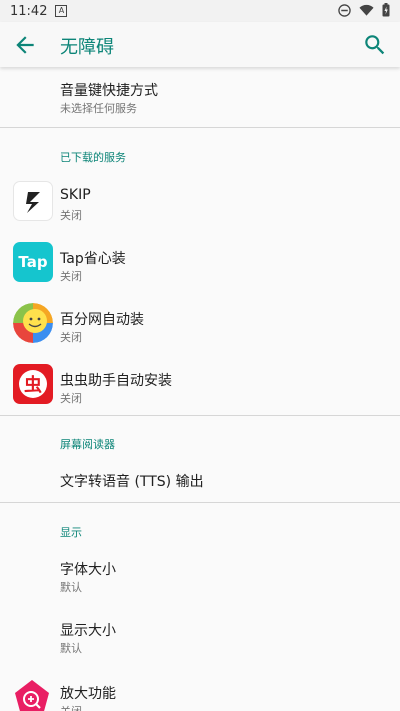 This screenshot has height=711, width=400. I want to click on chongchong-app-icon: 虫, so click(33, 384).